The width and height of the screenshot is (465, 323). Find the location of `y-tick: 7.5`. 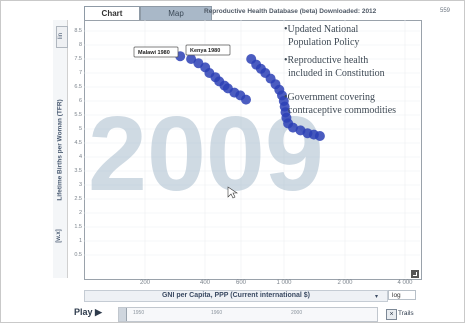

y-tick: 7.5 is located at coordinates (78, 59).